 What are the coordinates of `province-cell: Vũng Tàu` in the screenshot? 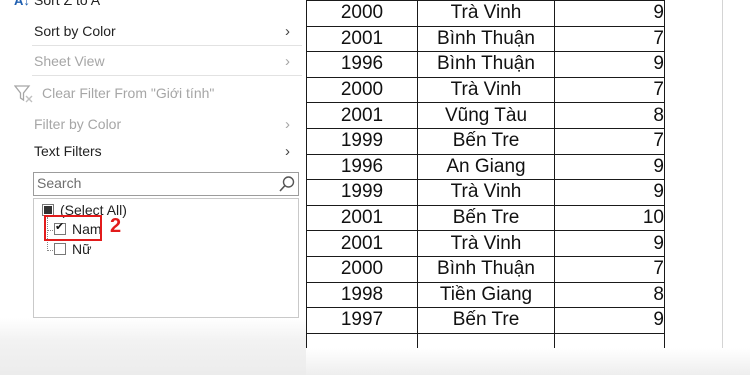 It's located at (486, 115).